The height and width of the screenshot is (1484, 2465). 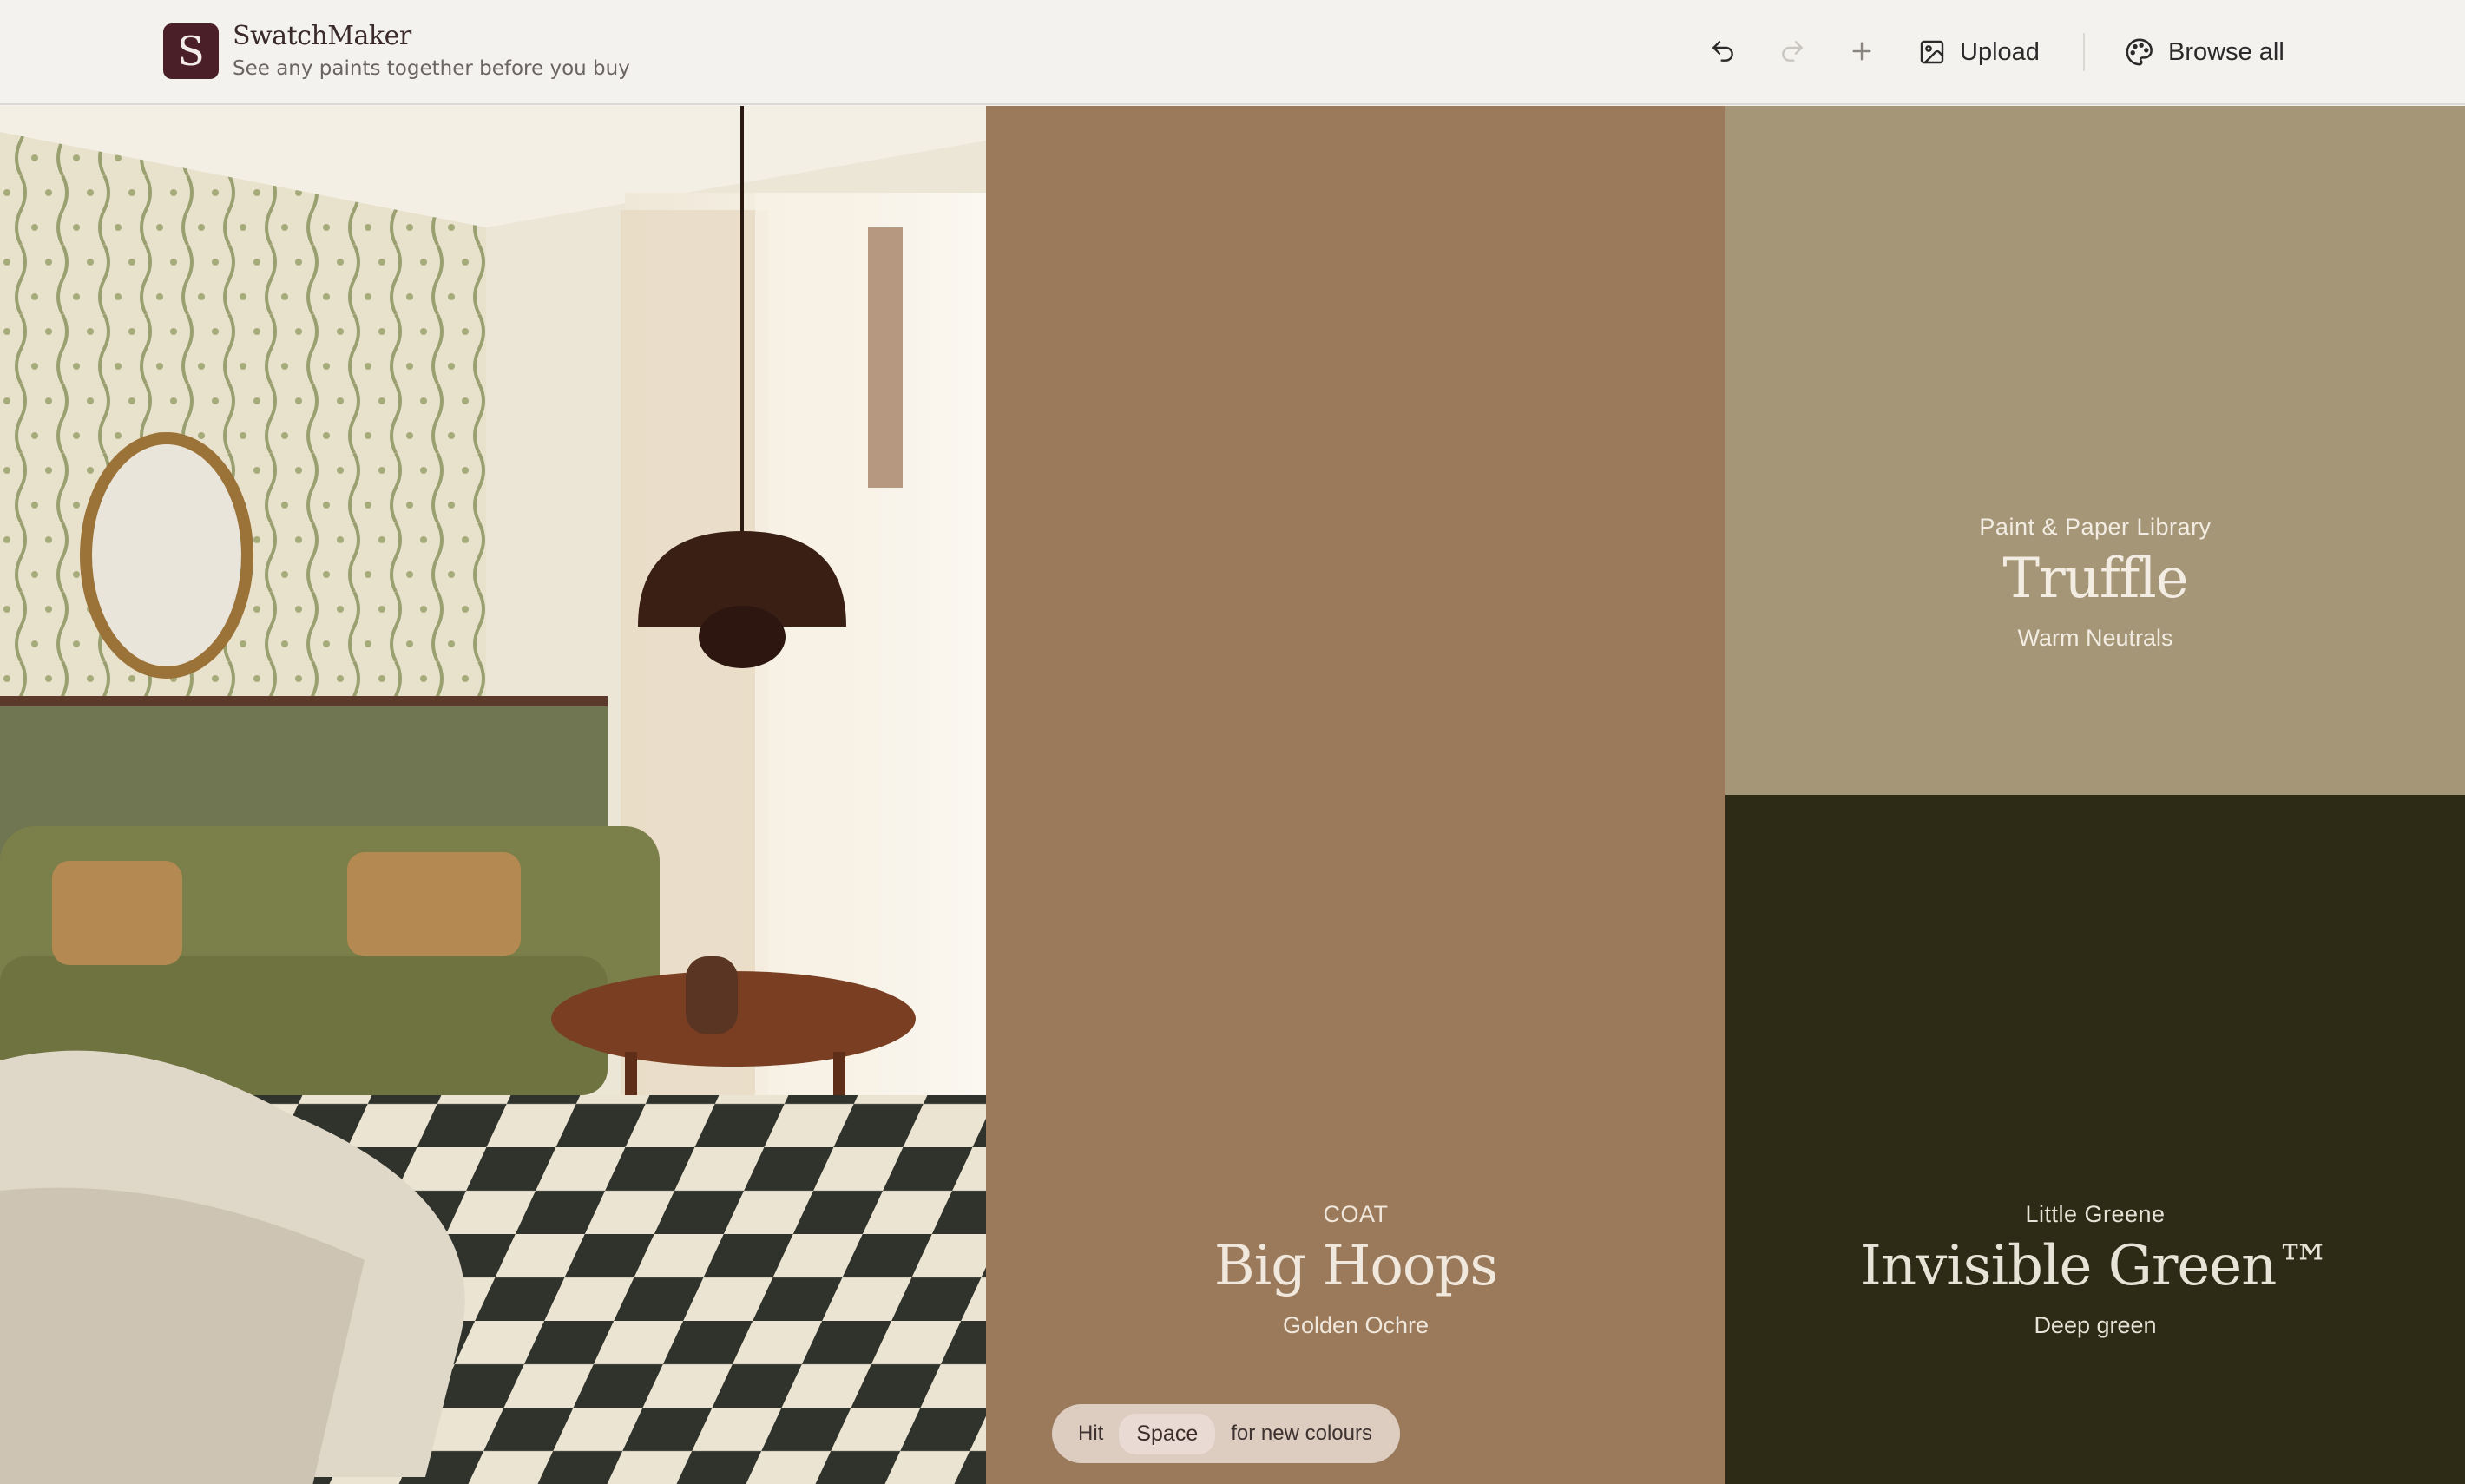 I want to click on app-tagline: See any paints together before you buy, so click(x=431, y=68).